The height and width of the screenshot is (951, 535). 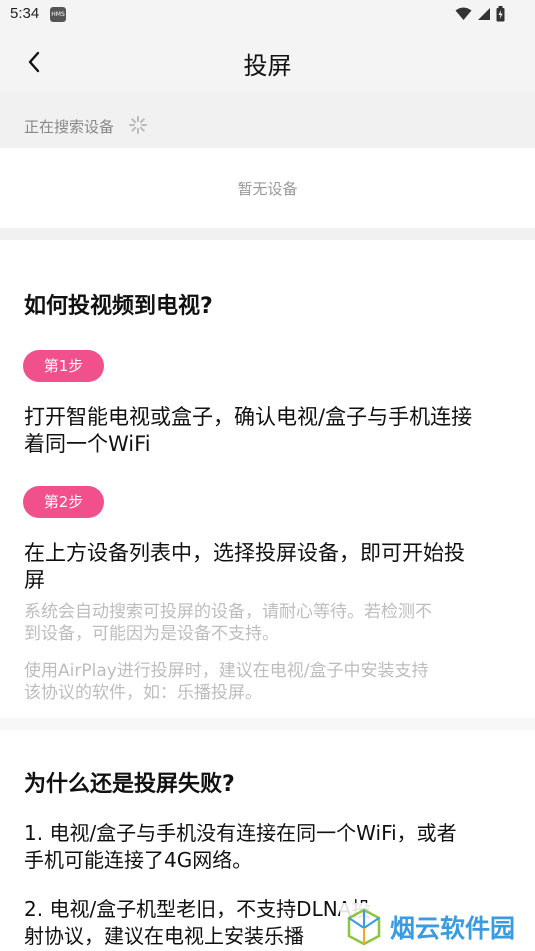 I want to click on step-2-line-1: 在上方设备列表中，选择投屏设备，即可开始投, so click(x=244, y=553).